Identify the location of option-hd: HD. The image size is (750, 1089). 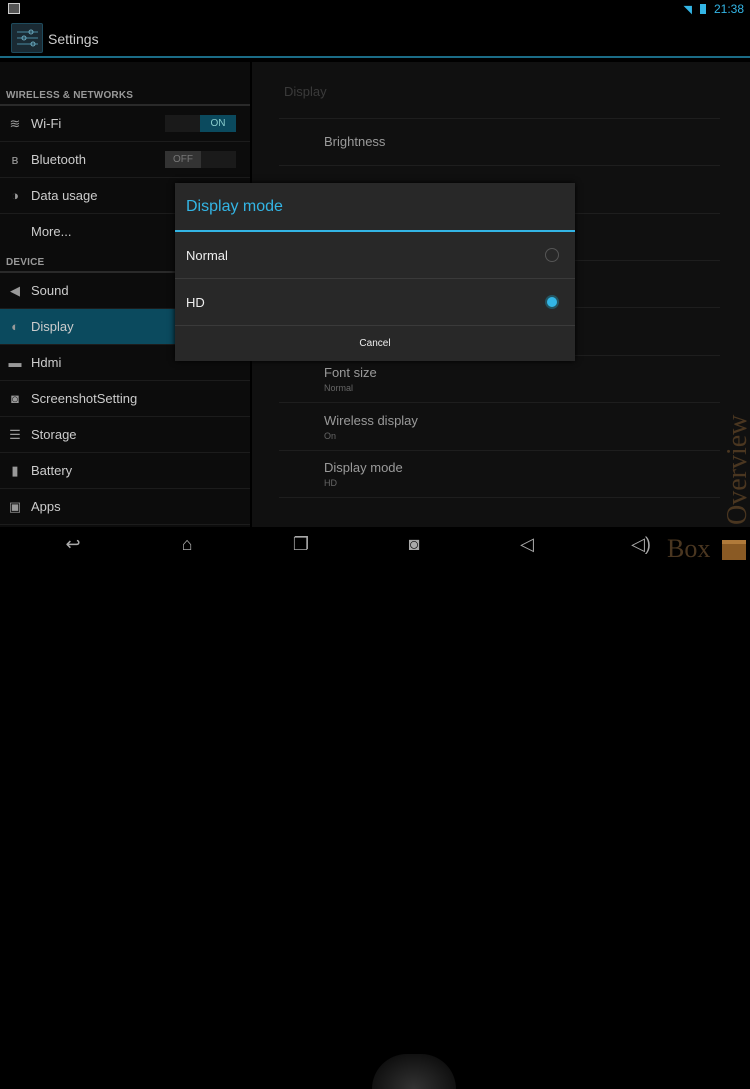
(375, 302).